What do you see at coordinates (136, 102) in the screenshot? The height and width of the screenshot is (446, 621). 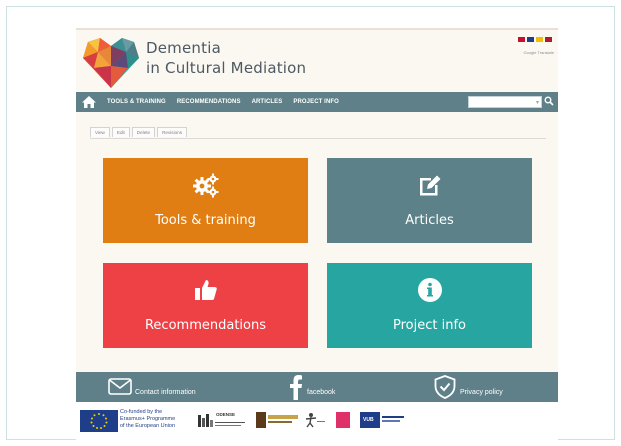 I see `nav-item-tools-training: TOOLS & TRAINING` at bounding box center [136, 102].